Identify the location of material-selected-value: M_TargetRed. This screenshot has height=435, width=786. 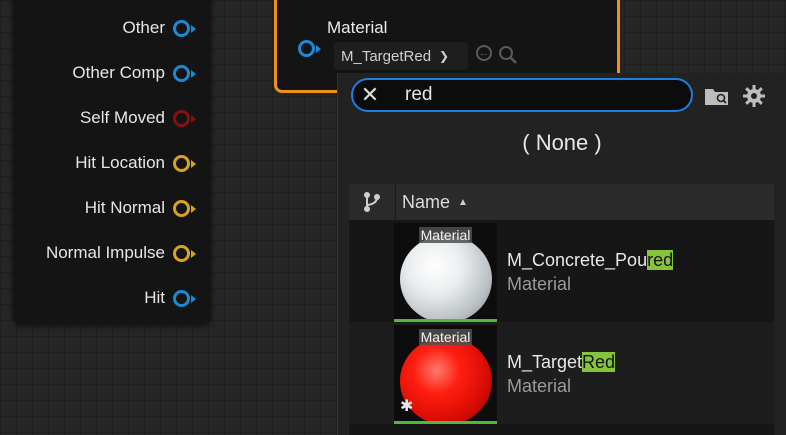
(386, 56).